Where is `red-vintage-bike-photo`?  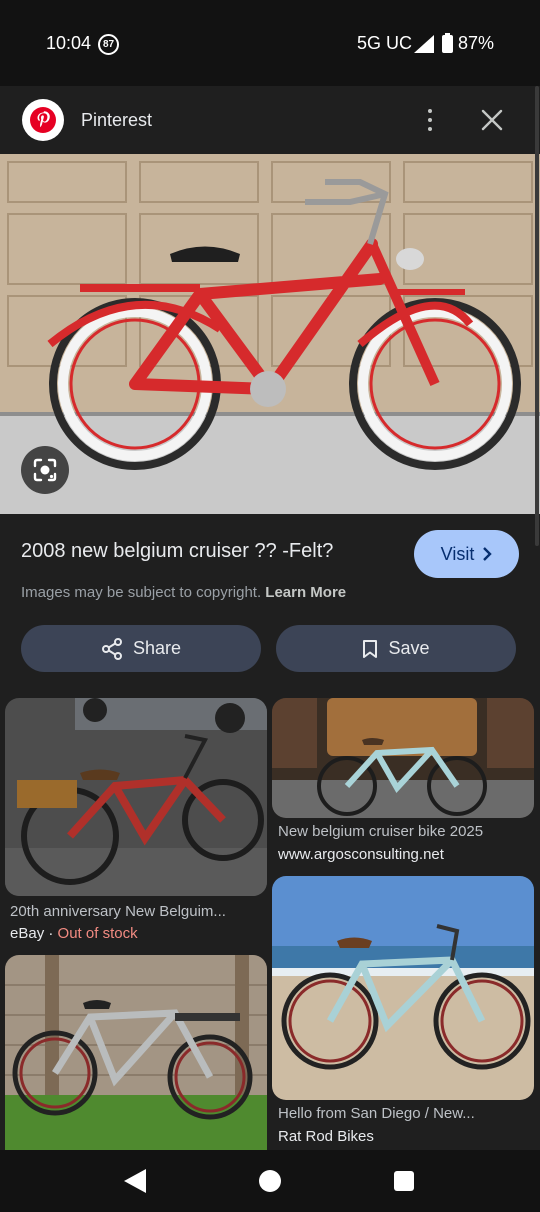
red-vintage-bike-photo is located at coordinates (136, 797).